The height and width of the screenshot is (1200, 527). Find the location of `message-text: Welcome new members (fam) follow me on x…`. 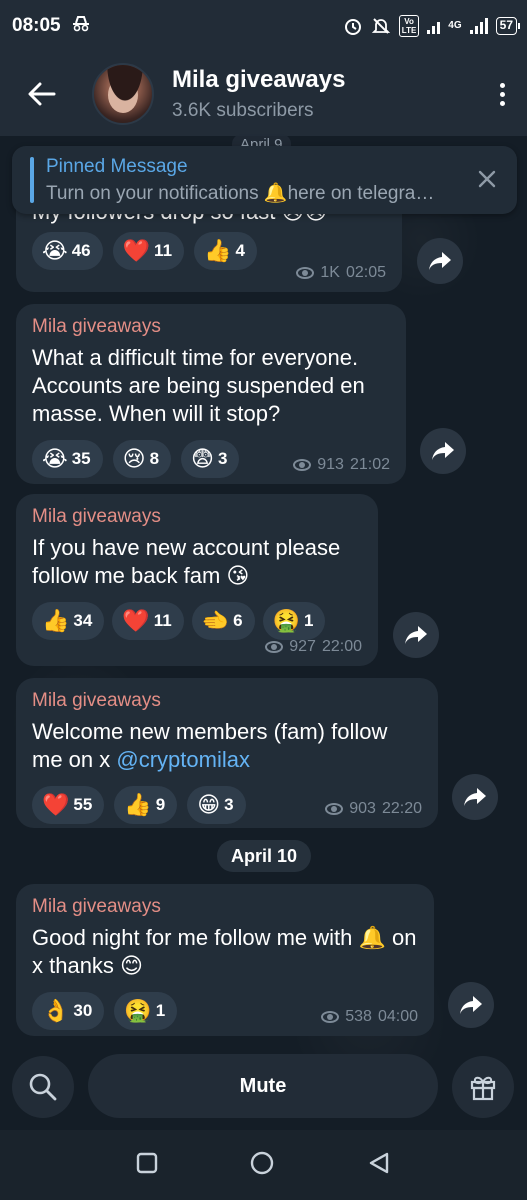

message-text: Welcome new members (fam) follow me on x… is located at coordinates (227, 746).